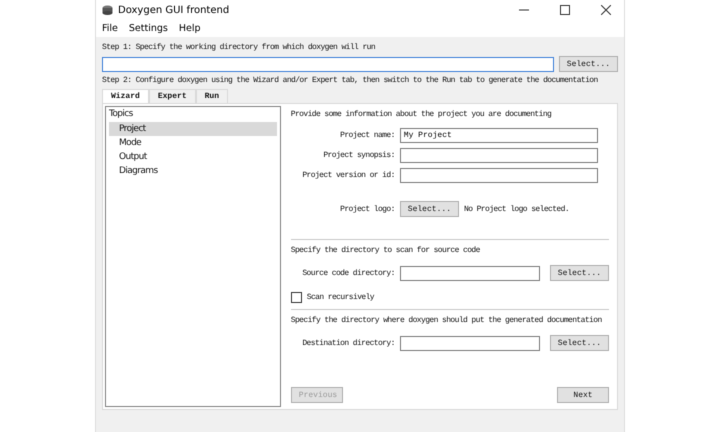 The image size is (720, 432). What do you see at coordinates (367, 135) in the screenshot?
I see `field-label: Project name:` at bounding box center [367, 135].